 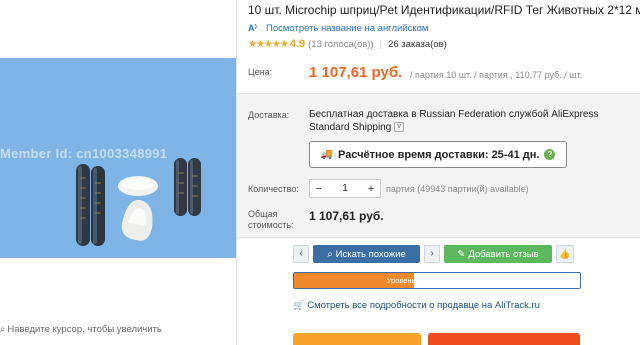 I want to click on search-similar-label: Искать похожие, so click(x=370, y=254).